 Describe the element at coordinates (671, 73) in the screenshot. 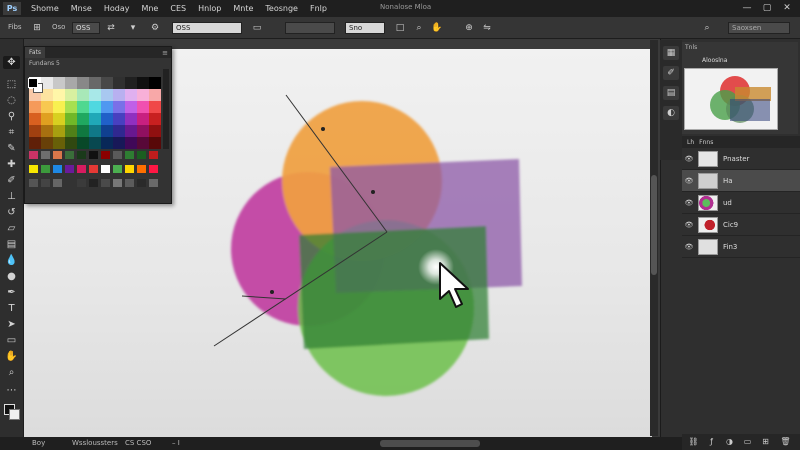

I see `brush-panel-icon: ✐` at that location.